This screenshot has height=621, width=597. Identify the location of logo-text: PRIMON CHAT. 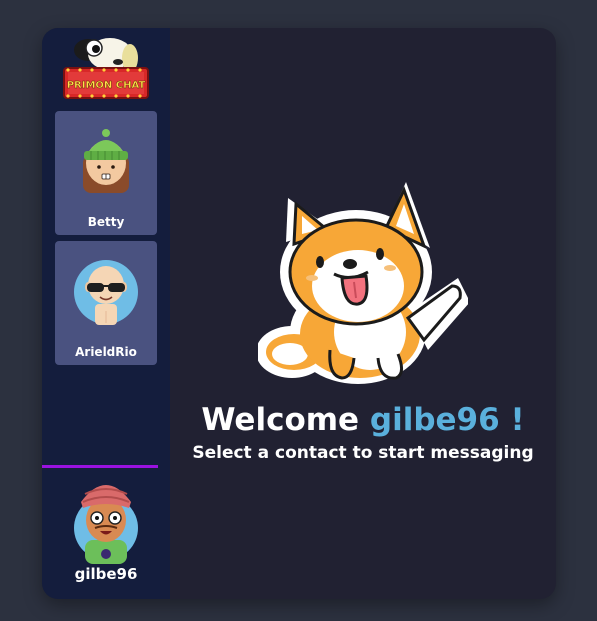
(106, 85).